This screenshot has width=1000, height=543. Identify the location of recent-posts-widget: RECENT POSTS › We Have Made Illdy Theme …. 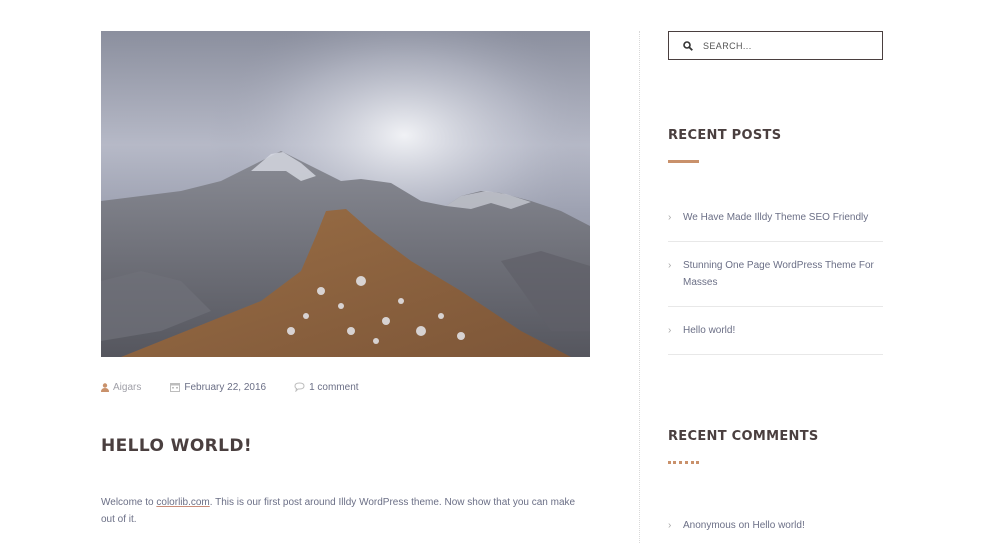
(775, 241).